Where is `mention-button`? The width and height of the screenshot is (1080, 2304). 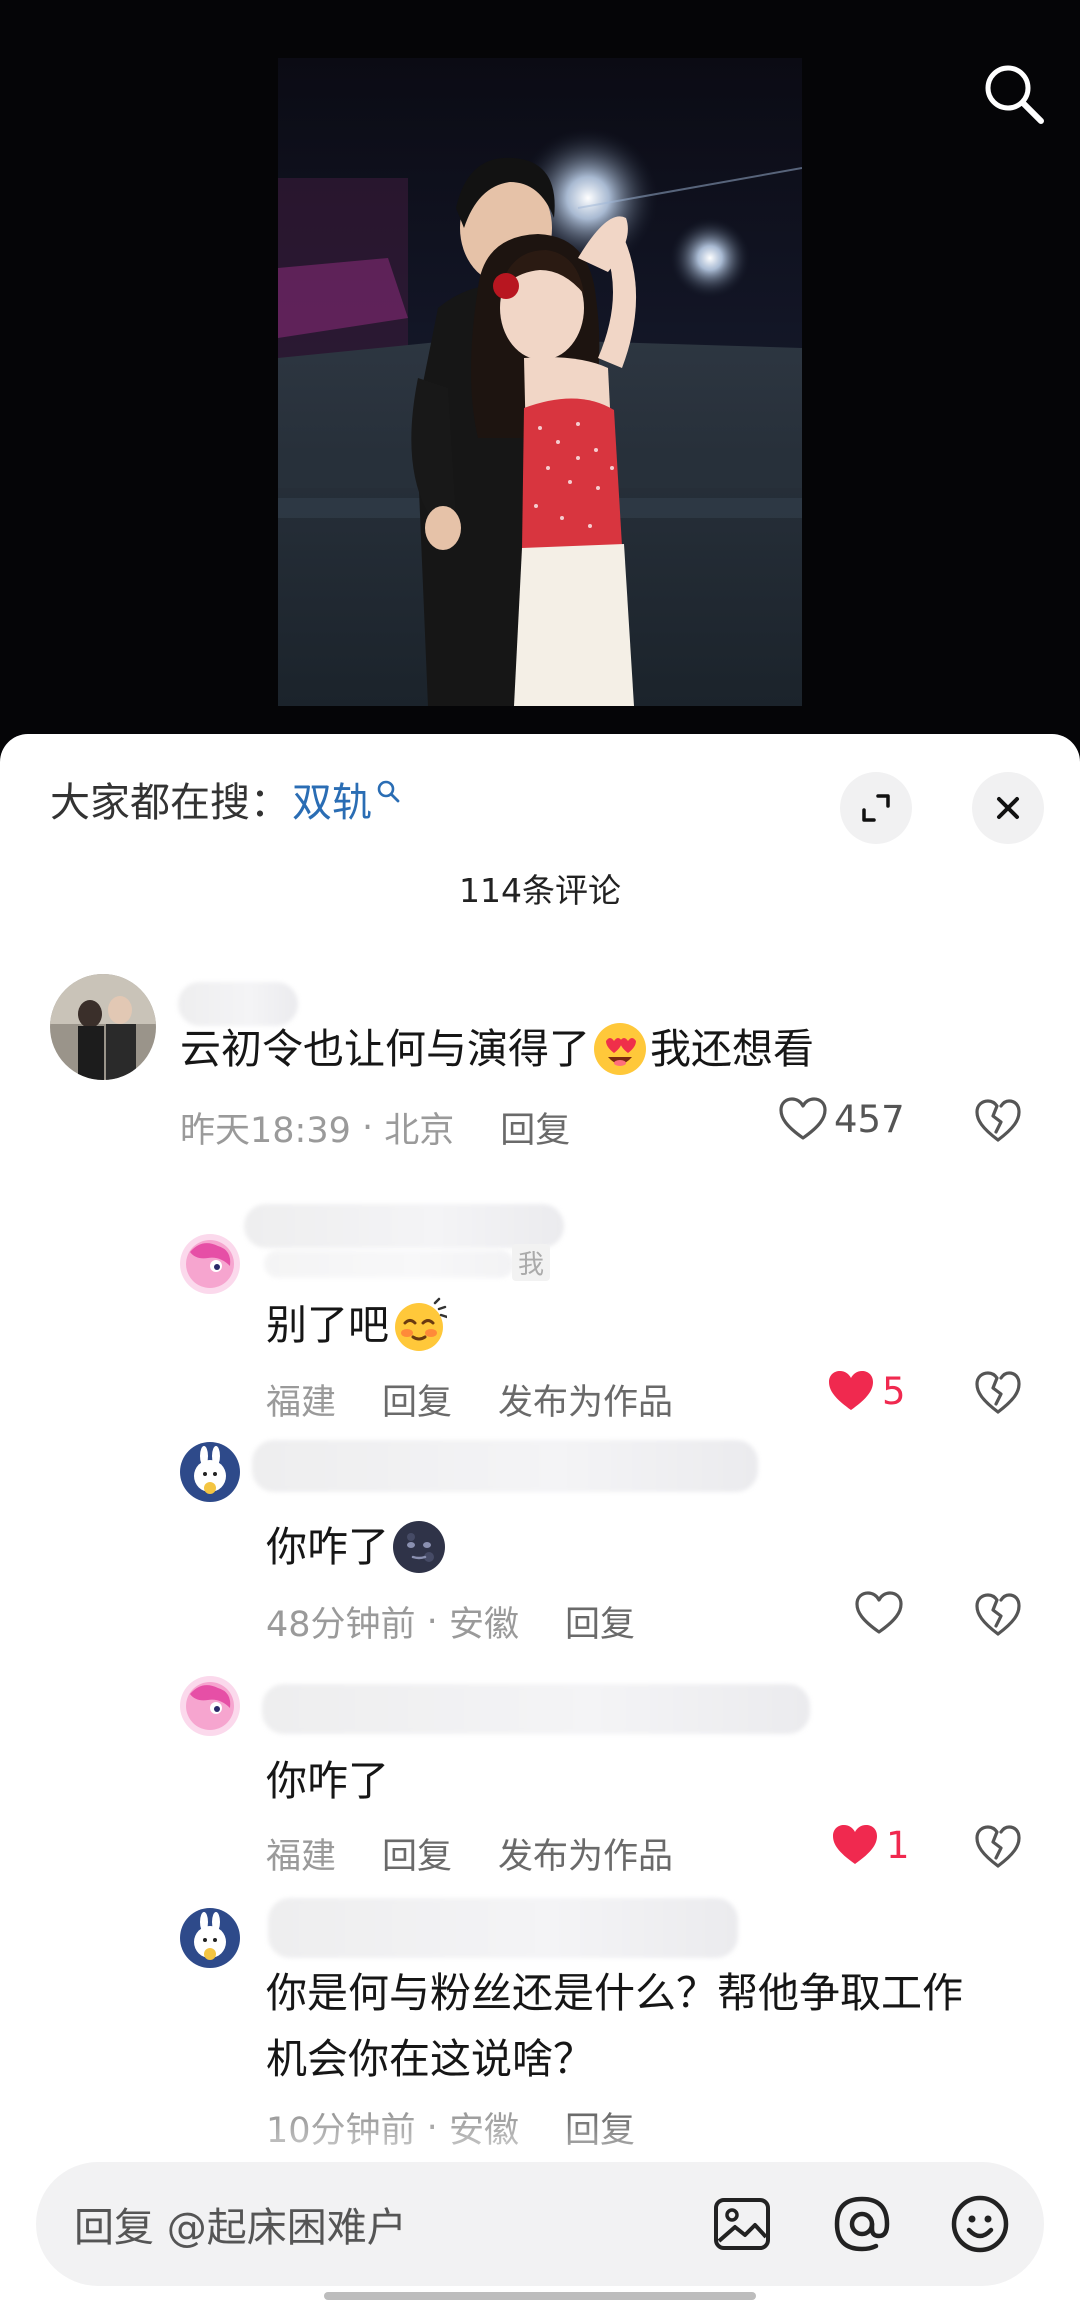
mention-button is located at coordinates (862, 2224).